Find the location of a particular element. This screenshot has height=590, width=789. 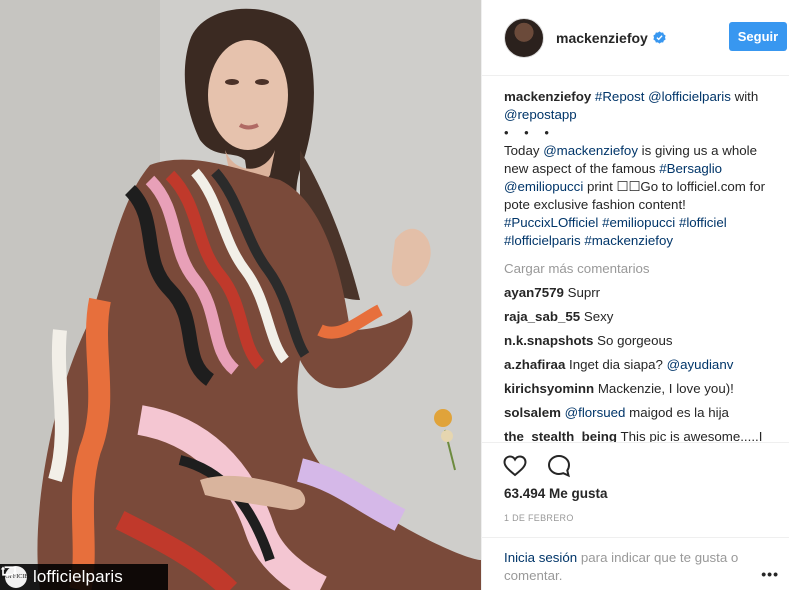

caption-hashtag-lofficiel: #lofficiel is located at coordinates (703, 222).